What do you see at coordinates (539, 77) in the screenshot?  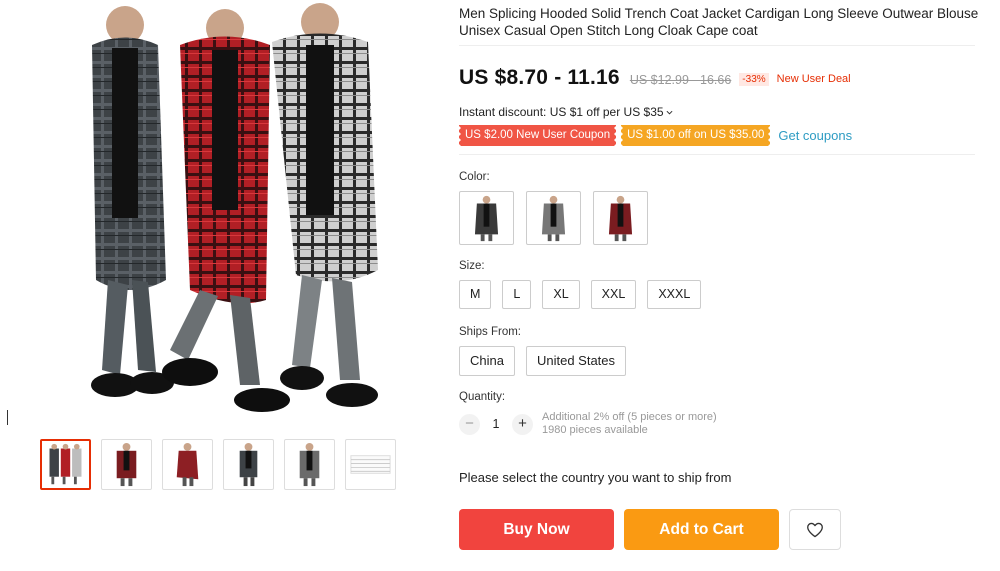 I see `current-price: US $8.70 - 11.16` at bounding box center [539, 77].